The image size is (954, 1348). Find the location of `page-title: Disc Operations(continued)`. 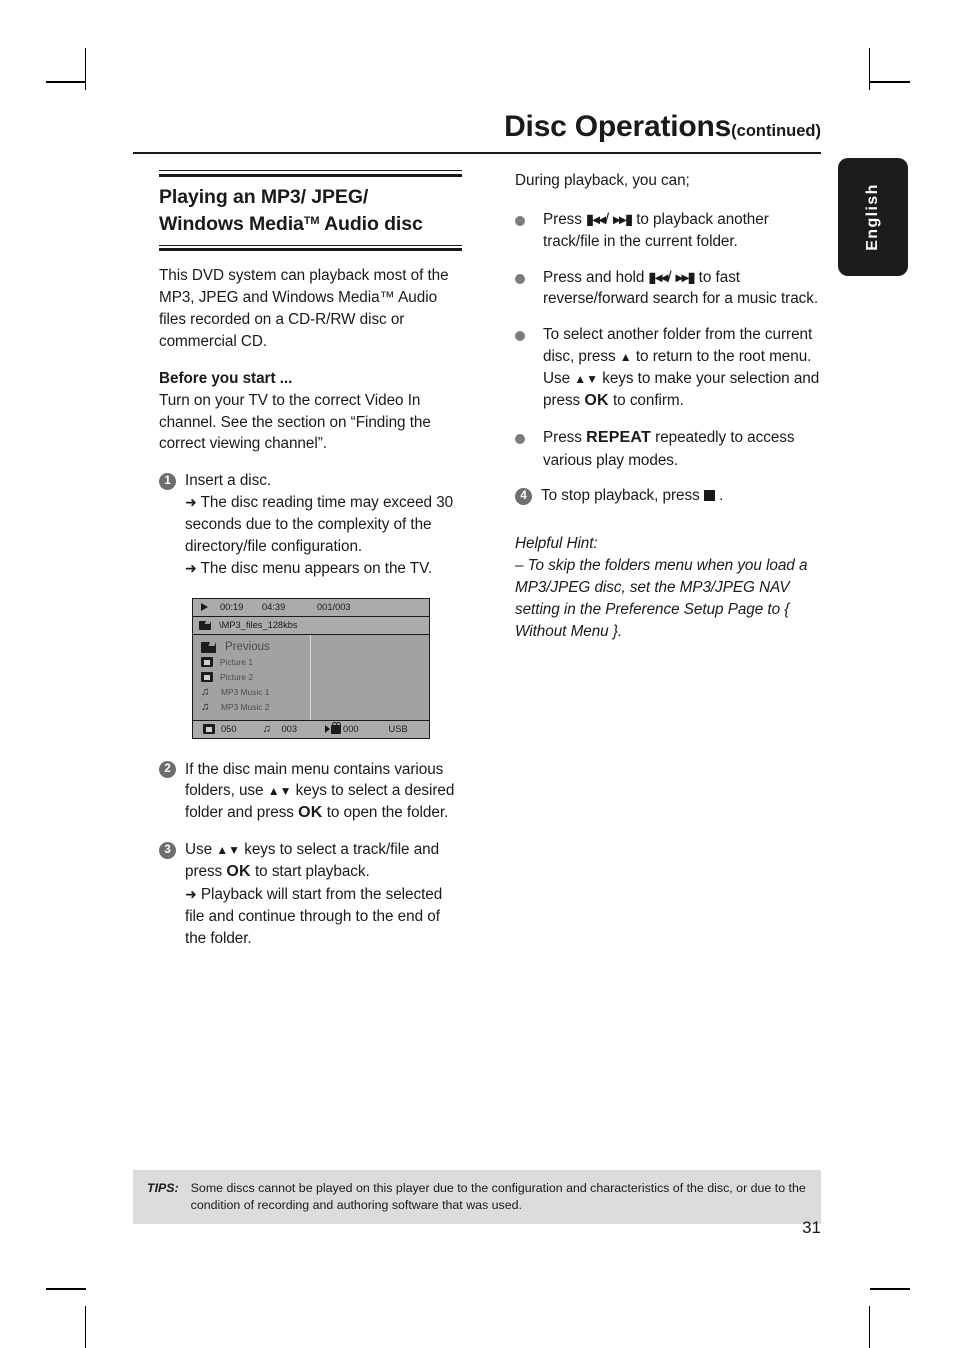

page-title: Disc Operations(continued) is located at coordinates (477, 127).